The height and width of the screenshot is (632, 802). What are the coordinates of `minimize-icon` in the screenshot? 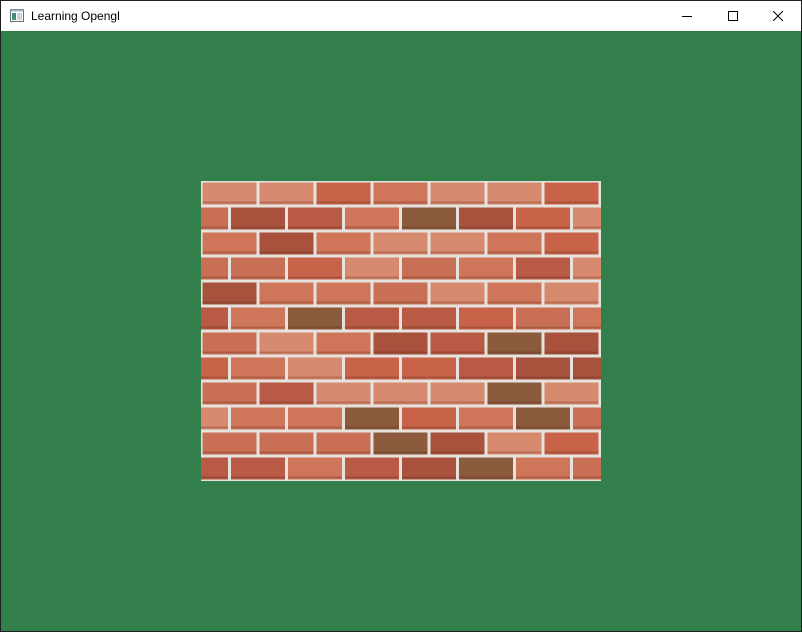 It's located at (687, 16).